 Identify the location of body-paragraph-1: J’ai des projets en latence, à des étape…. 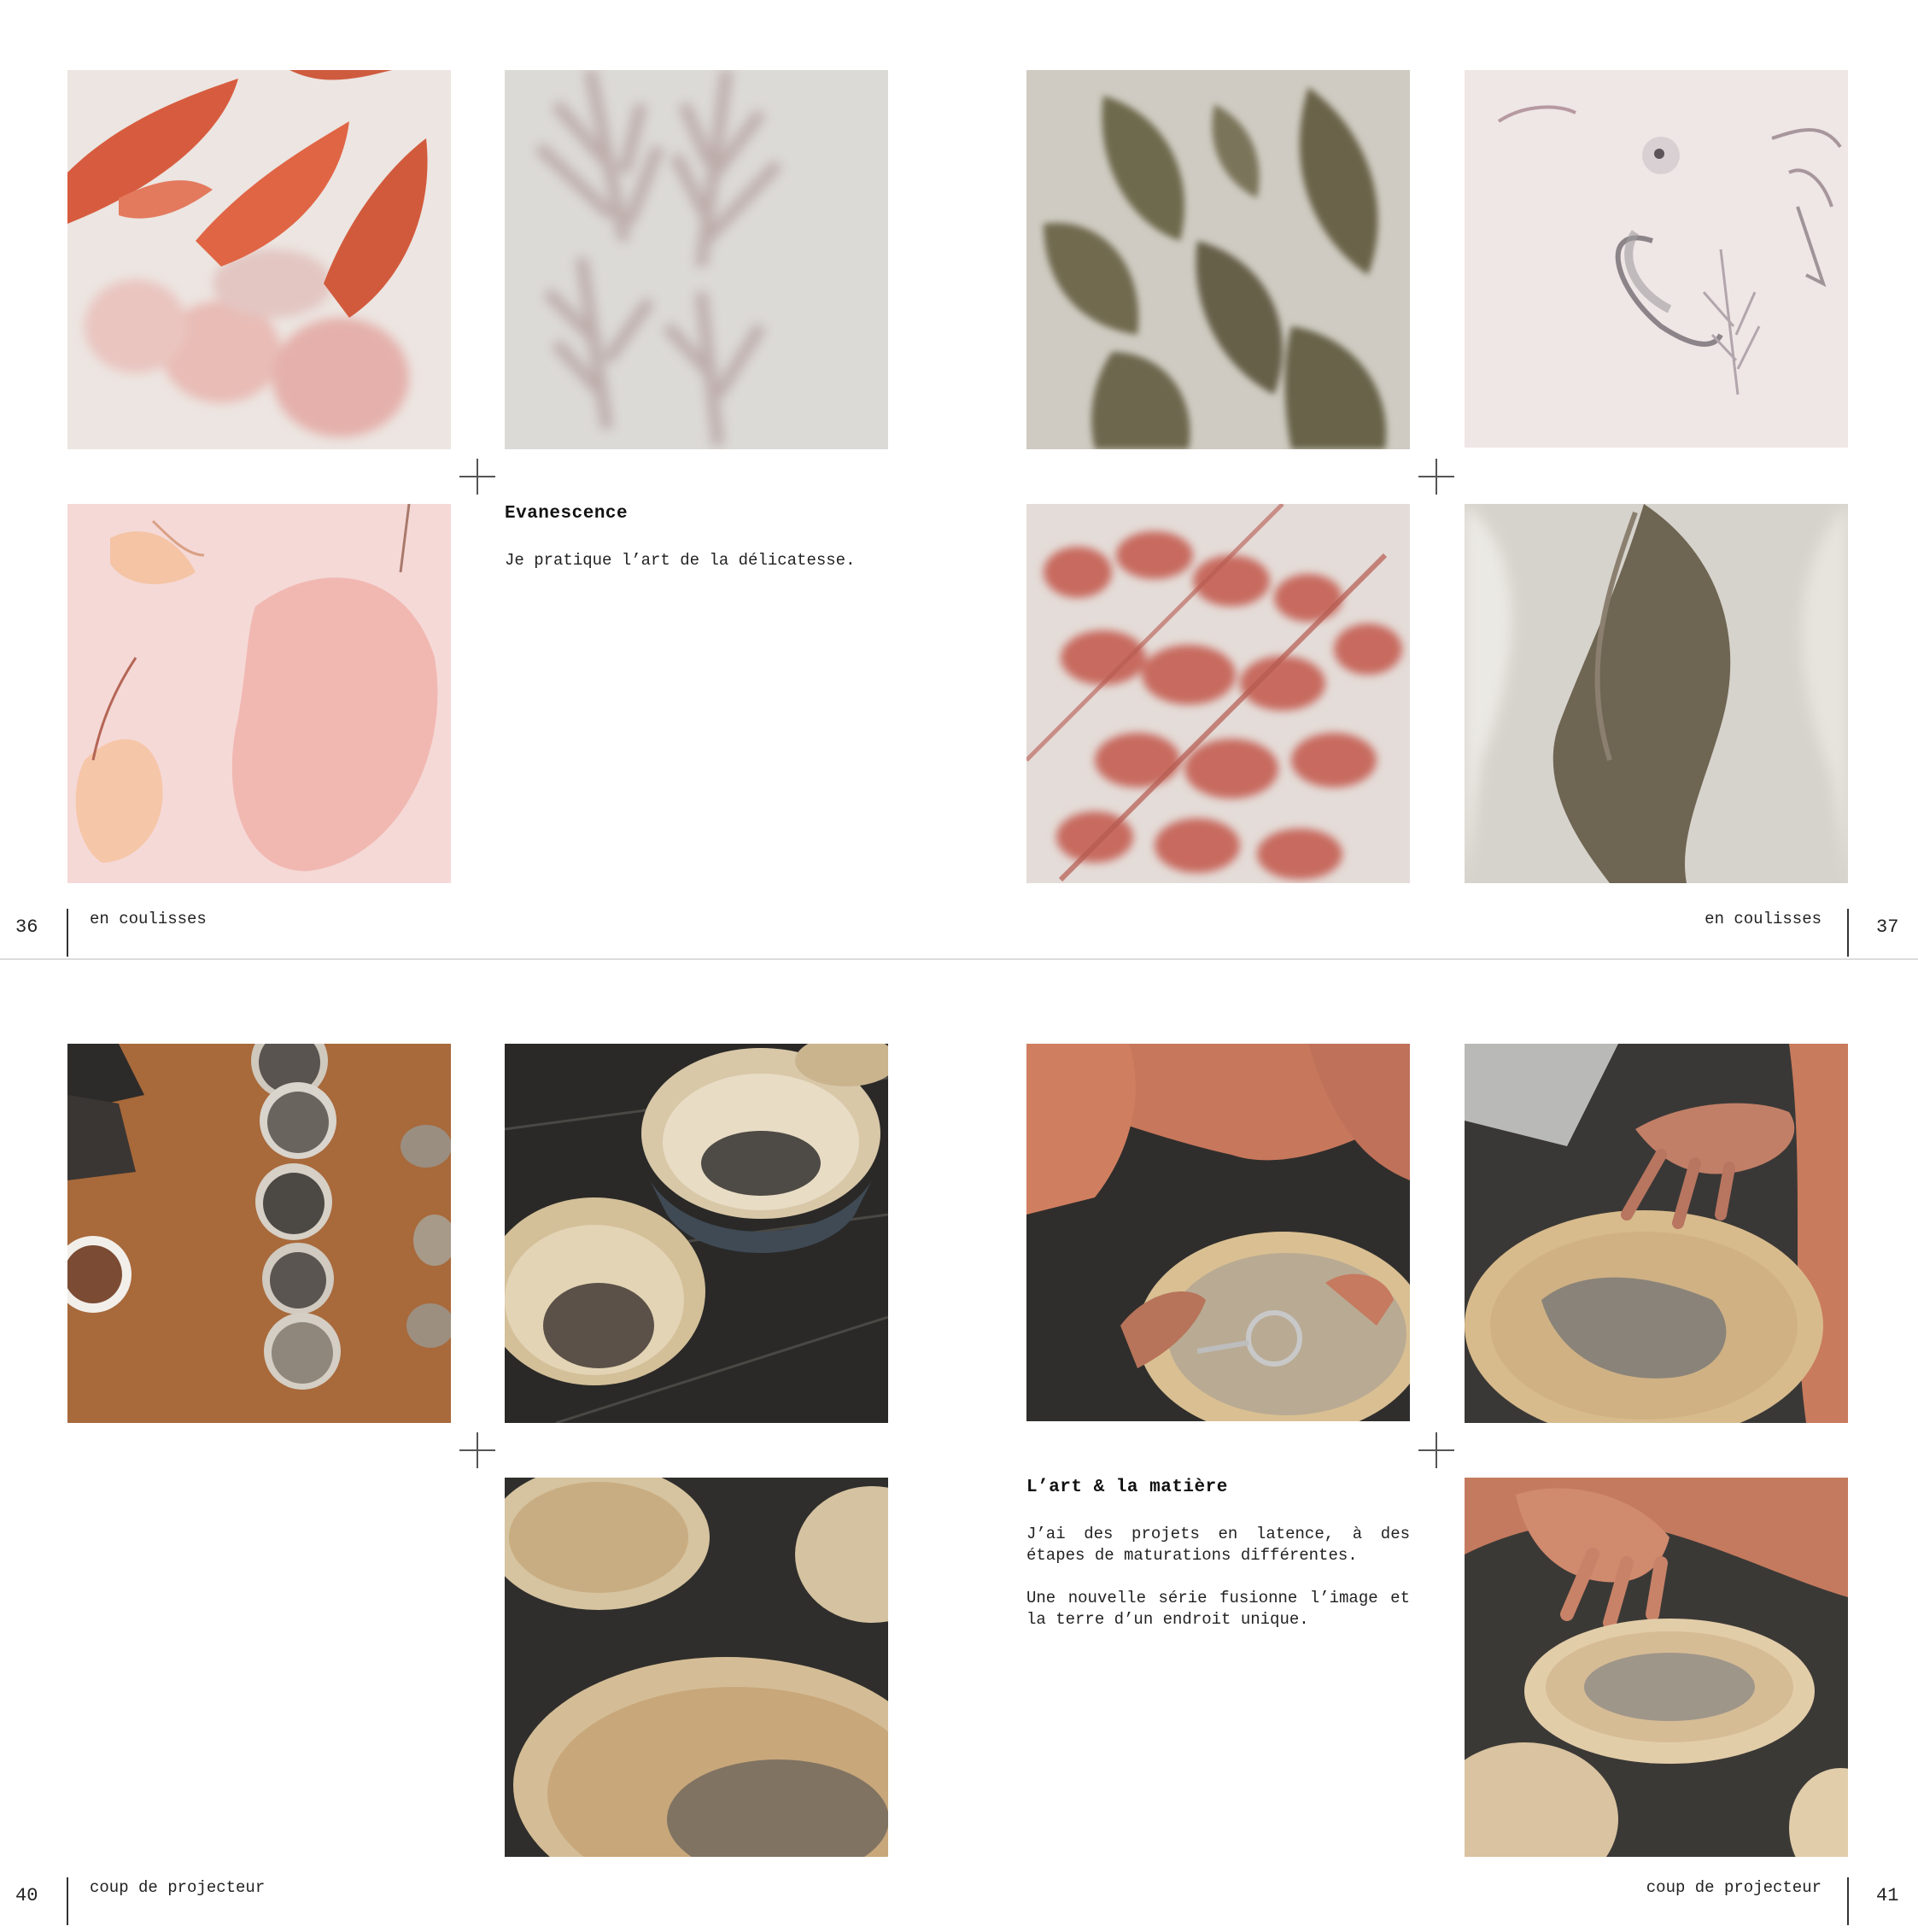
(1218, 1545).